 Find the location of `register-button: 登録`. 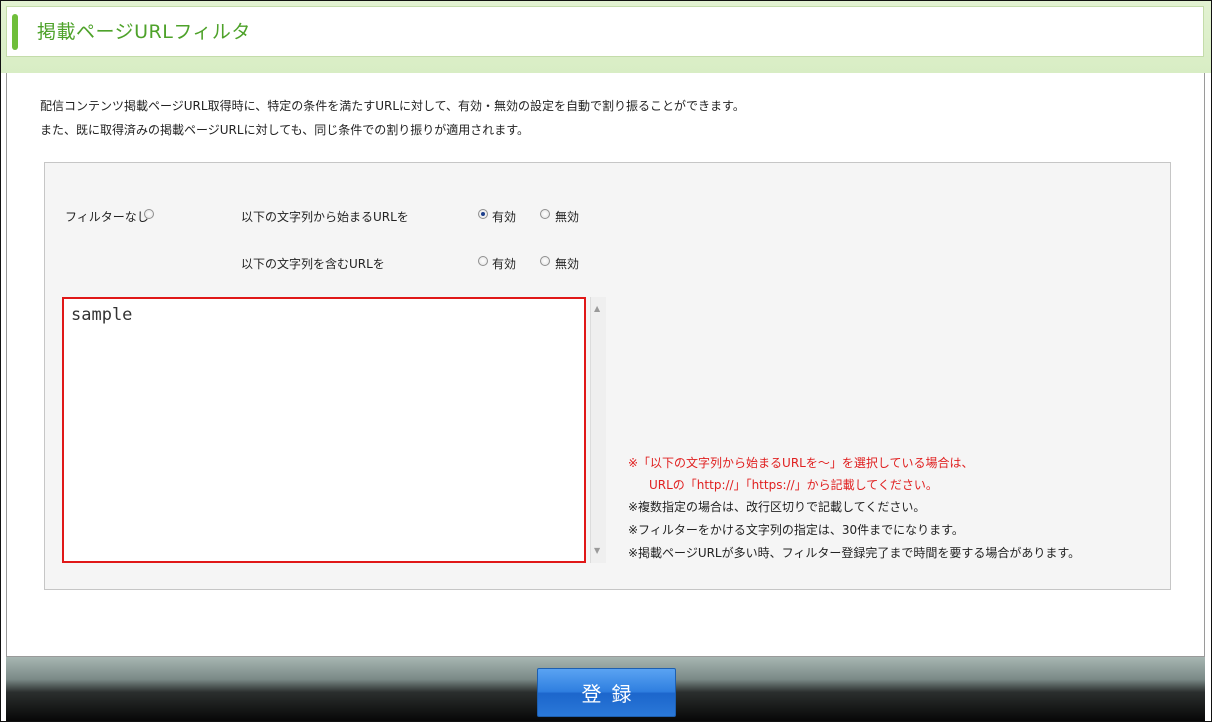

register-button: 登録 is located at coordinates (606, 692).